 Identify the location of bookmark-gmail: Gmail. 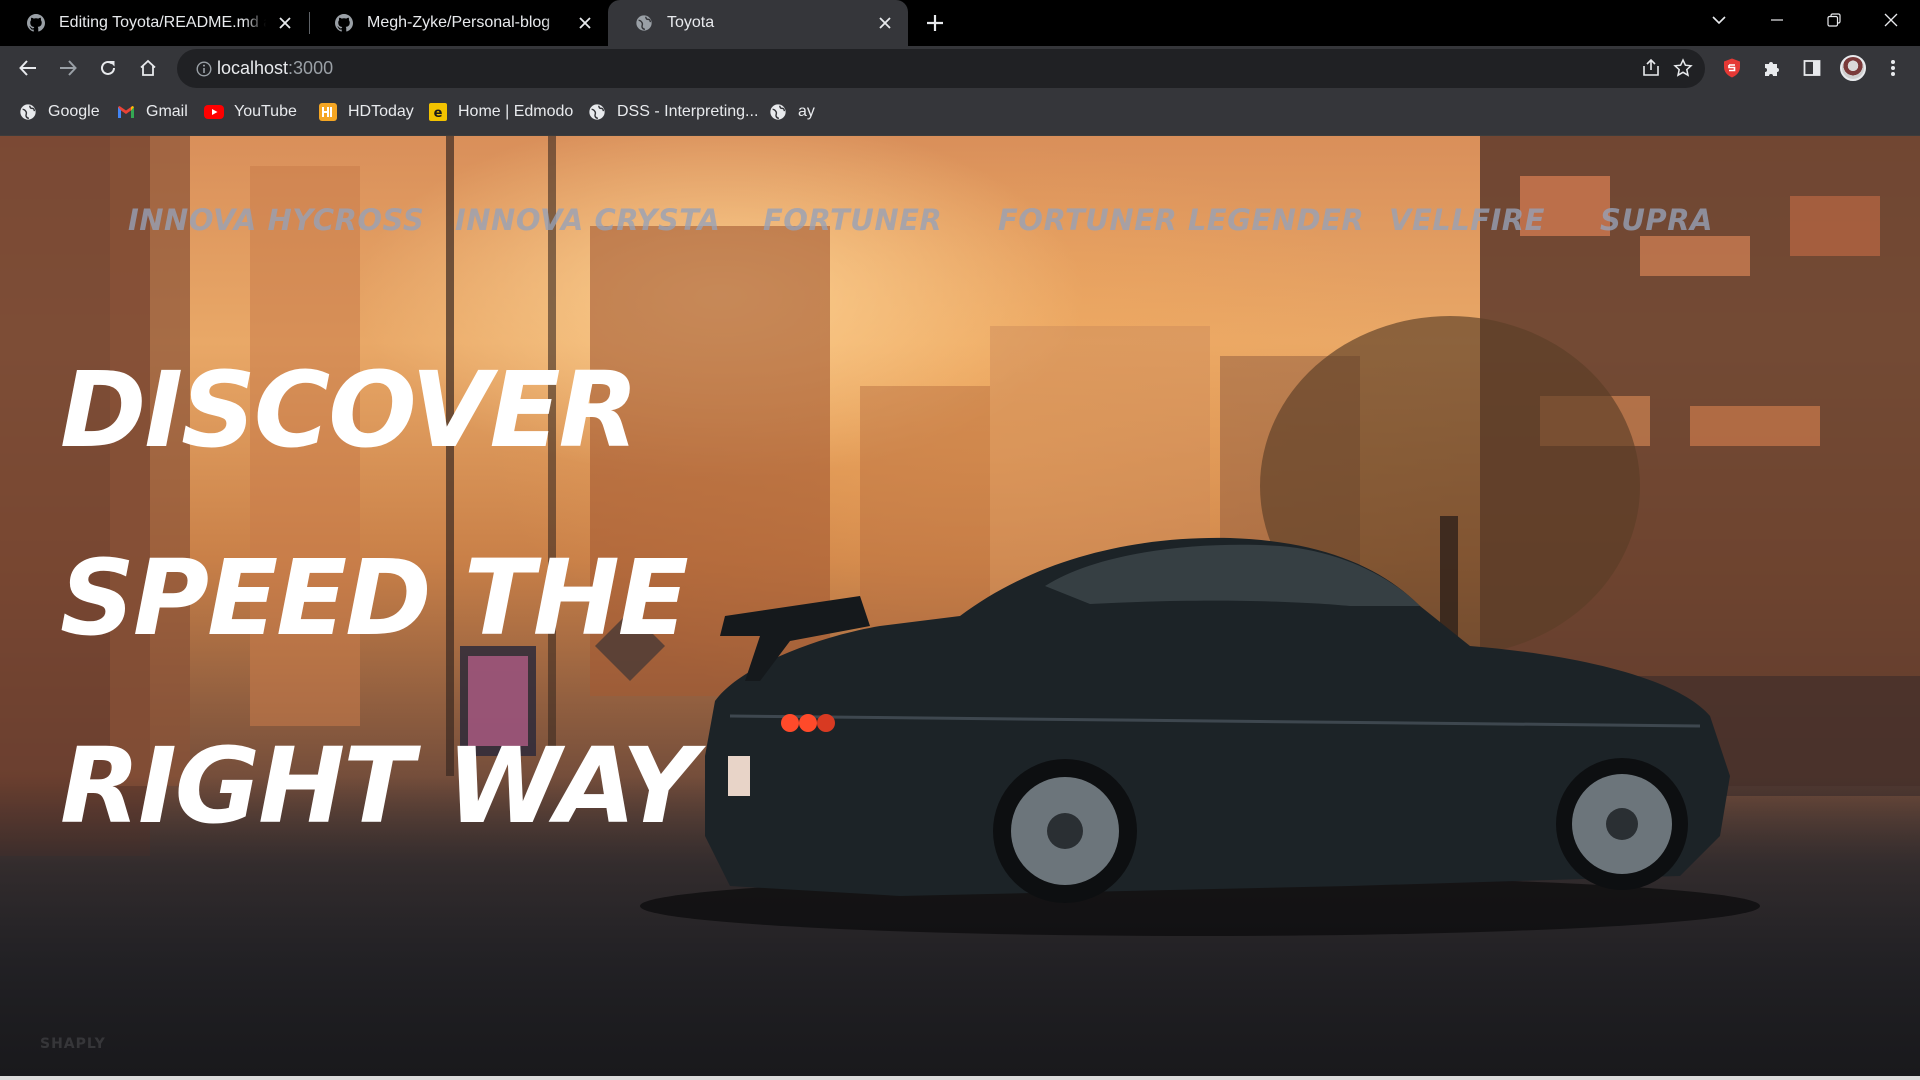
(152, 112).